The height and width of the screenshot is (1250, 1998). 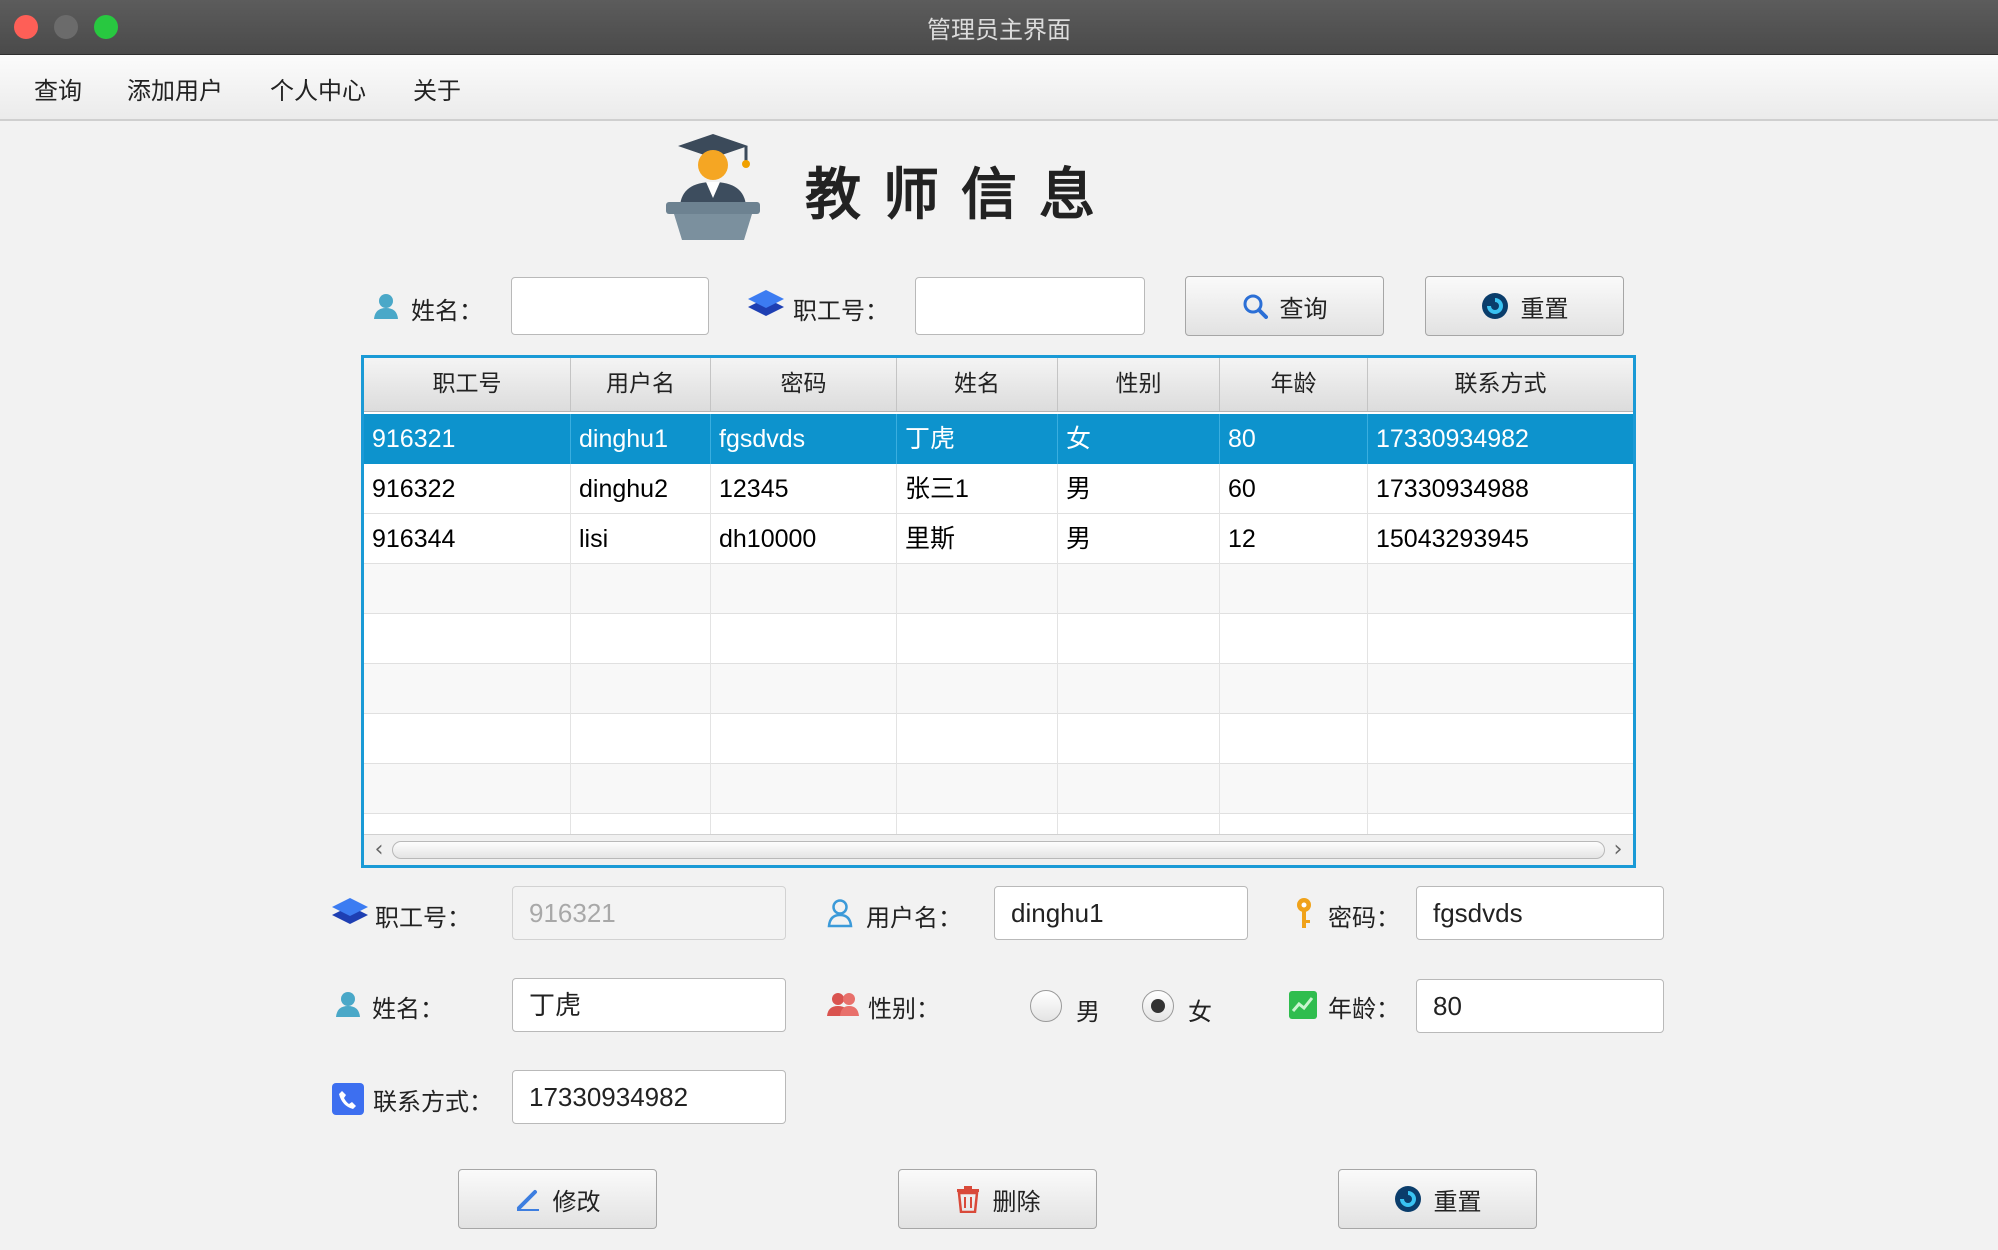 I want to click on table-row: 916344 lisi dh10000 里斯 男 12 15043293945, so click(x=998, y=539).